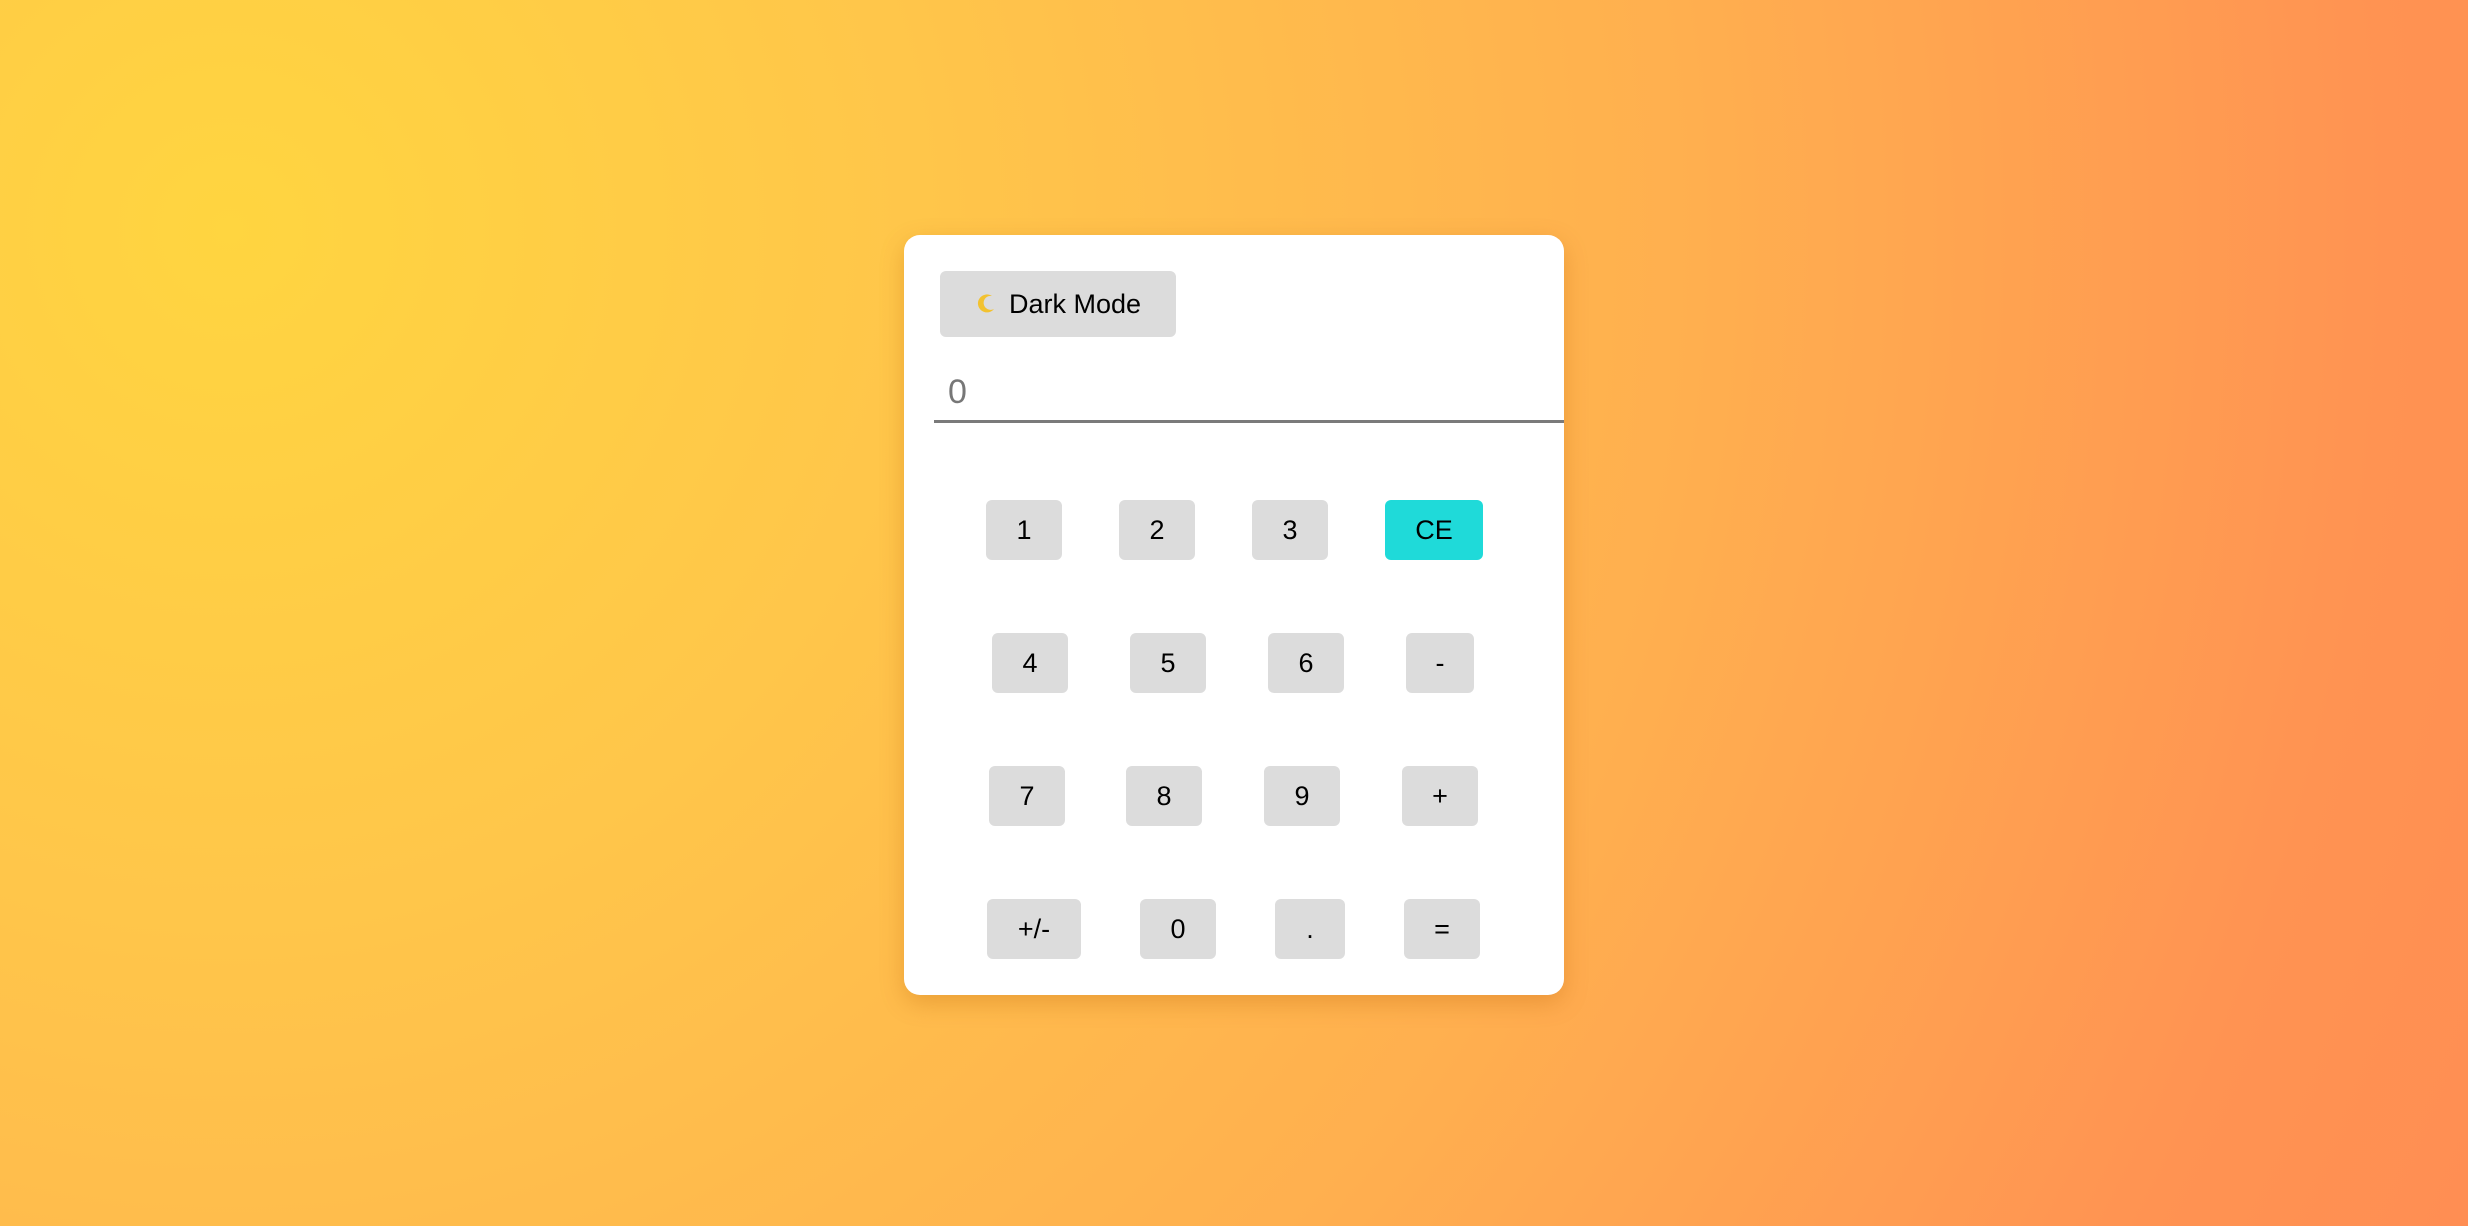 This screenshot has width=2468, height=1226. Describe the element at coordinates (1030, 663) in the screenshot. I see `key-4: 4` at that location.